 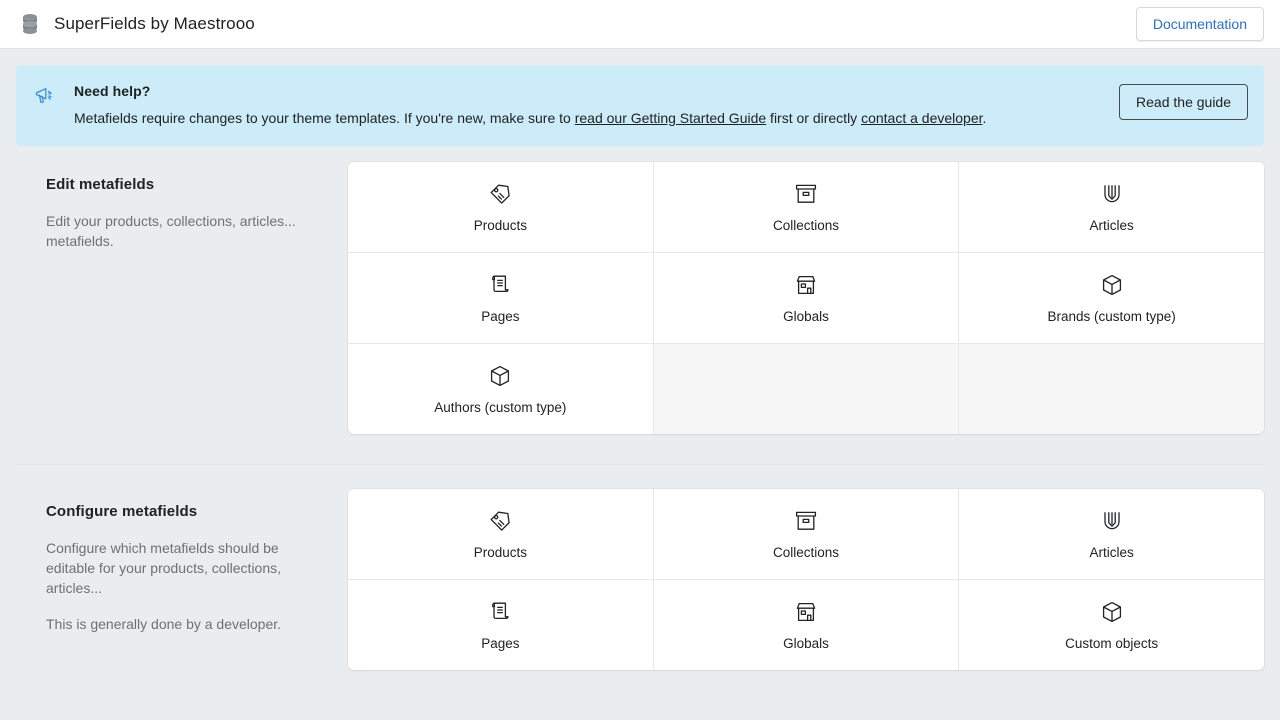 I want to click on configure-cell-articles: Articles, so click(x=1111, y=534).